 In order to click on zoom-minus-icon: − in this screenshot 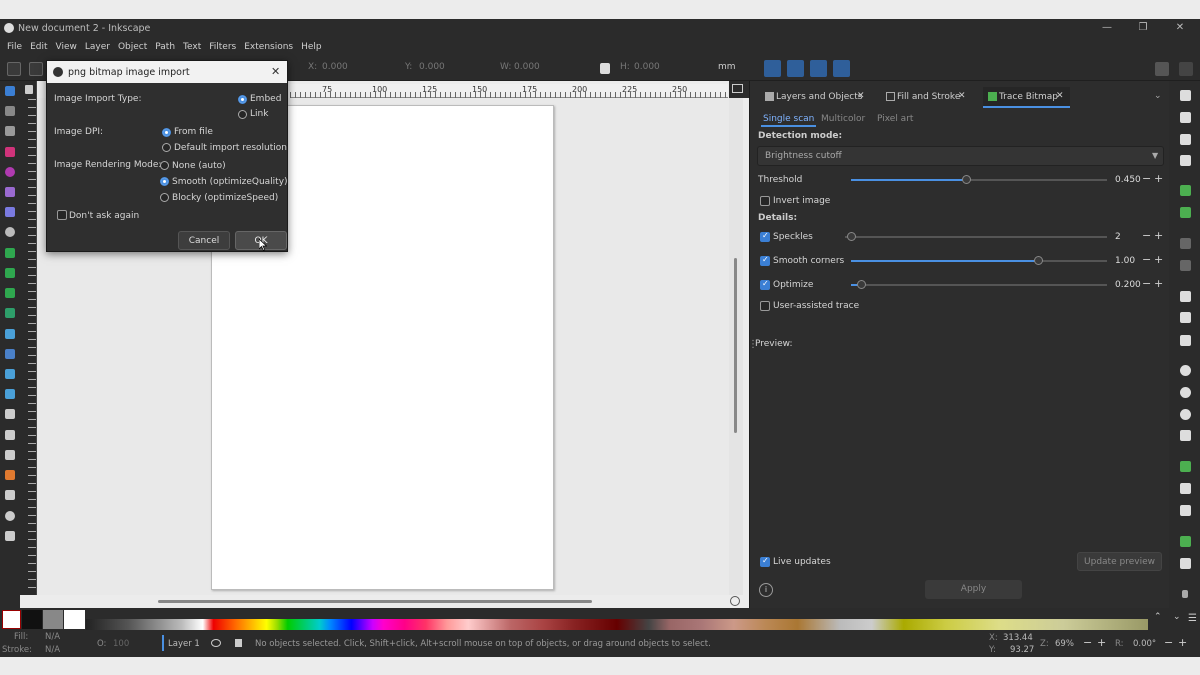, I will do `click(1087, 642)`.